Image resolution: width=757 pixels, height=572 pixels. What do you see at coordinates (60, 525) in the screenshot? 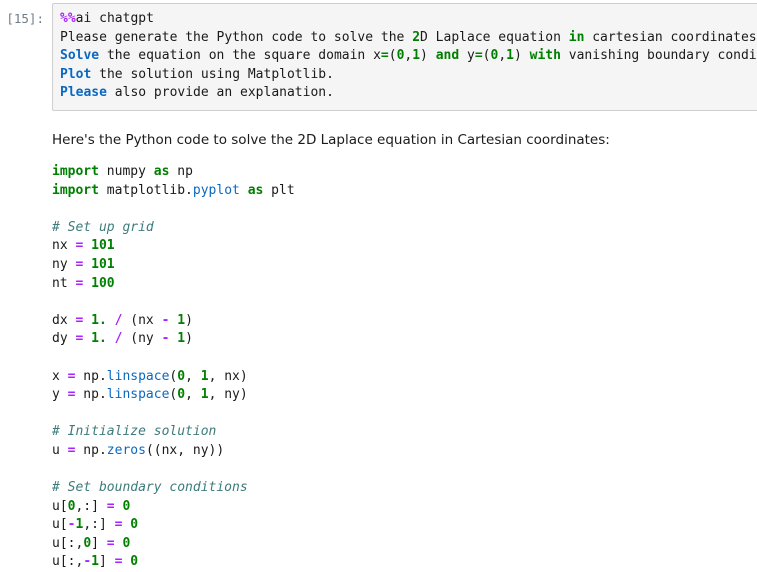
I see `code-token: u[` at bounding box center [60, 525].